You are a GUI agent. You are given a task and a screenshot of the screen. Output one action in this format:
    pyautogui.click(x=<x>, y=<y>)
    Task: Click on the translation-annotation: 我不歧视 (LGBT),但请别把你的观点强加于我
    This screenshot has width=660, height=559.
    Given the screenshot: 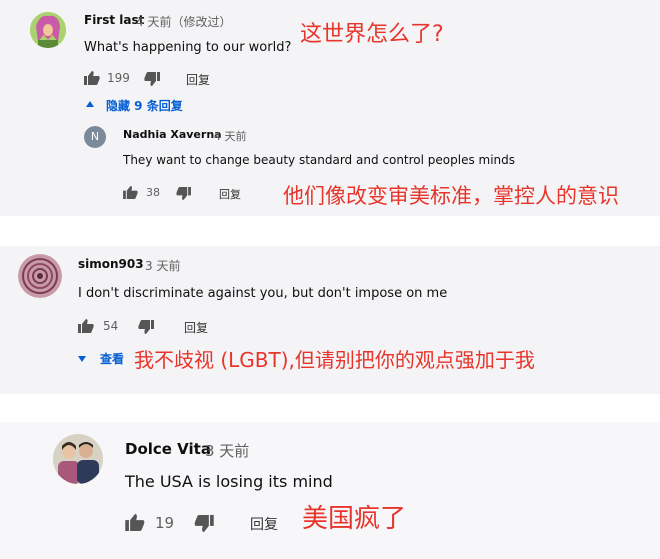 What is the action you would take?
    pyautogui.click(x=334, y=358)
    